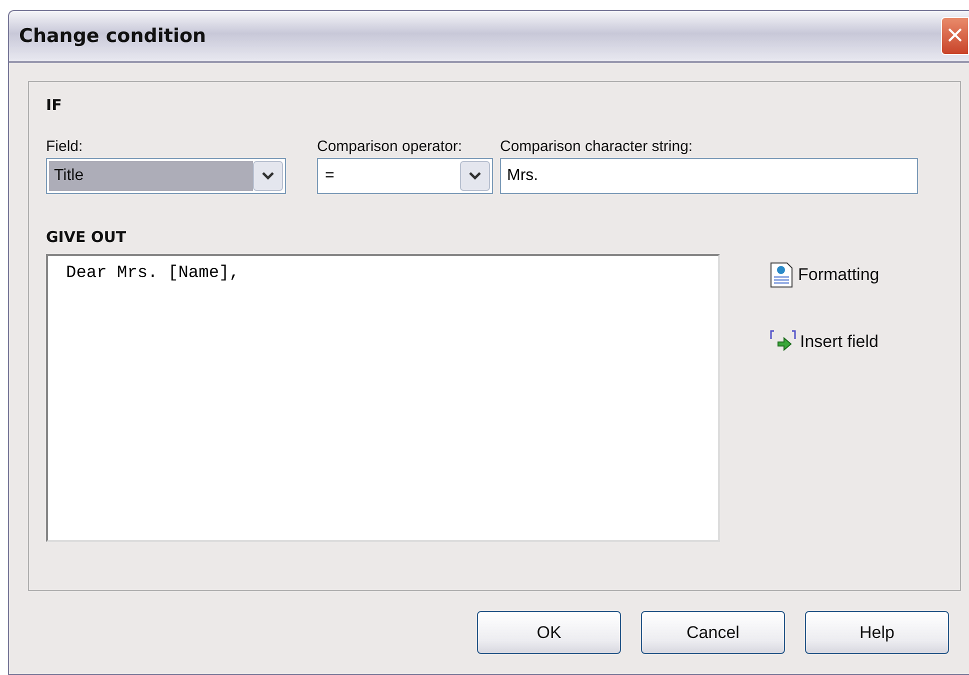 Image resolution: width=969 pixels, height=675 pixels. What do you see at coordinates (713, 632) in the screenshot?
I see `dialog-button: Cancel` at bounding box center [713, 632].